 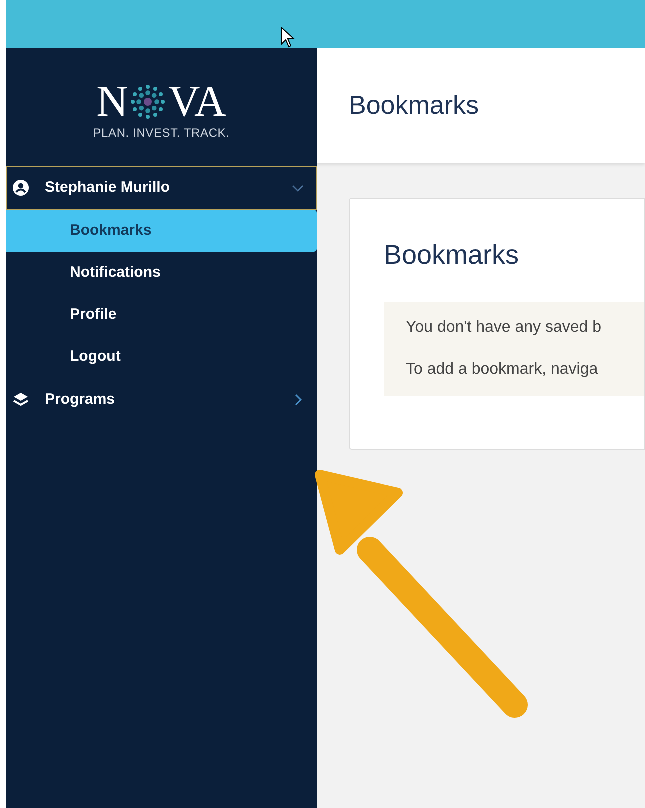 What do you see at coordinates (80, 400) in the screenshot?
I see `sidebar-label: Programs` at bounding box center [80, 400].